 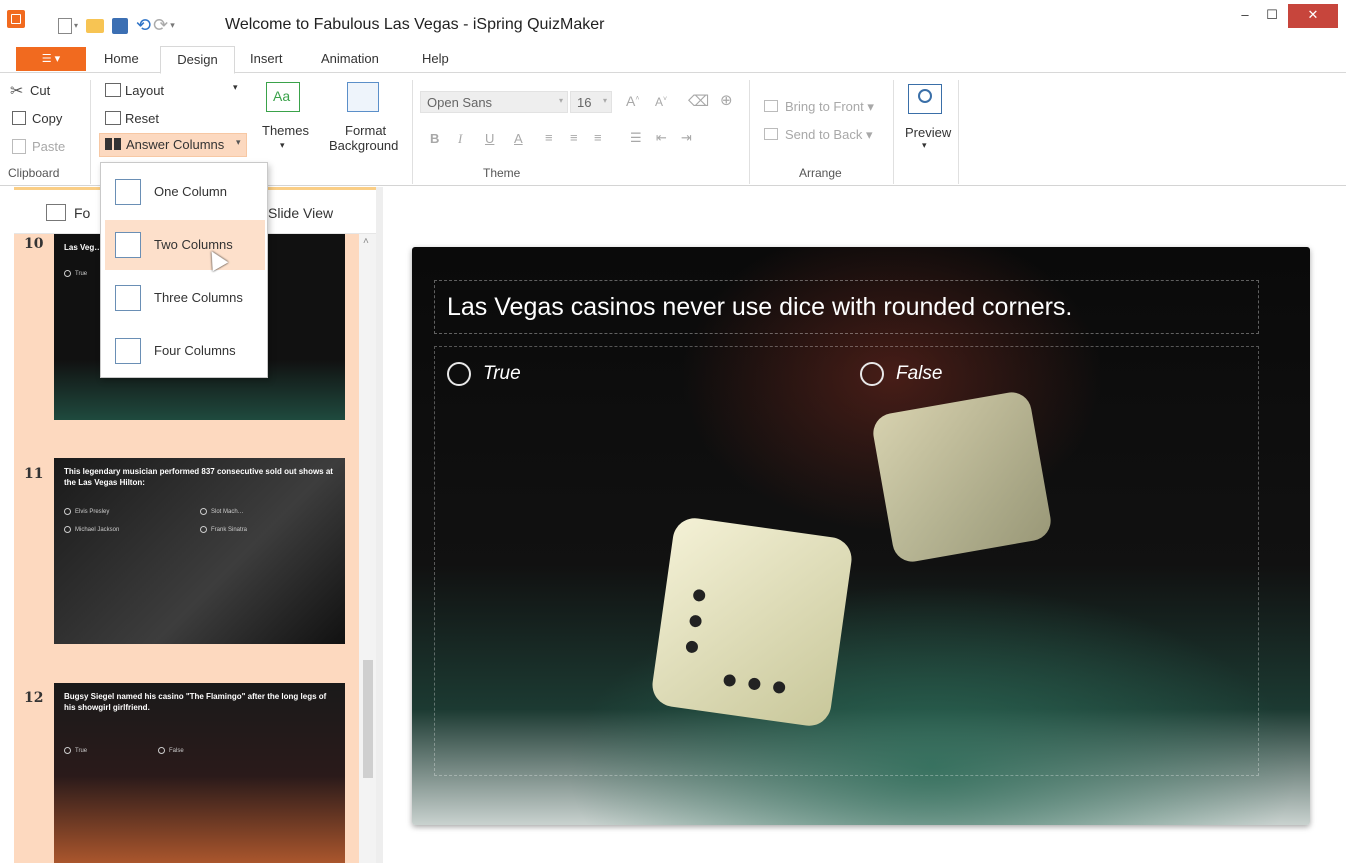 I want to click on format-background-line1: Format, so click(x=365, y=130).